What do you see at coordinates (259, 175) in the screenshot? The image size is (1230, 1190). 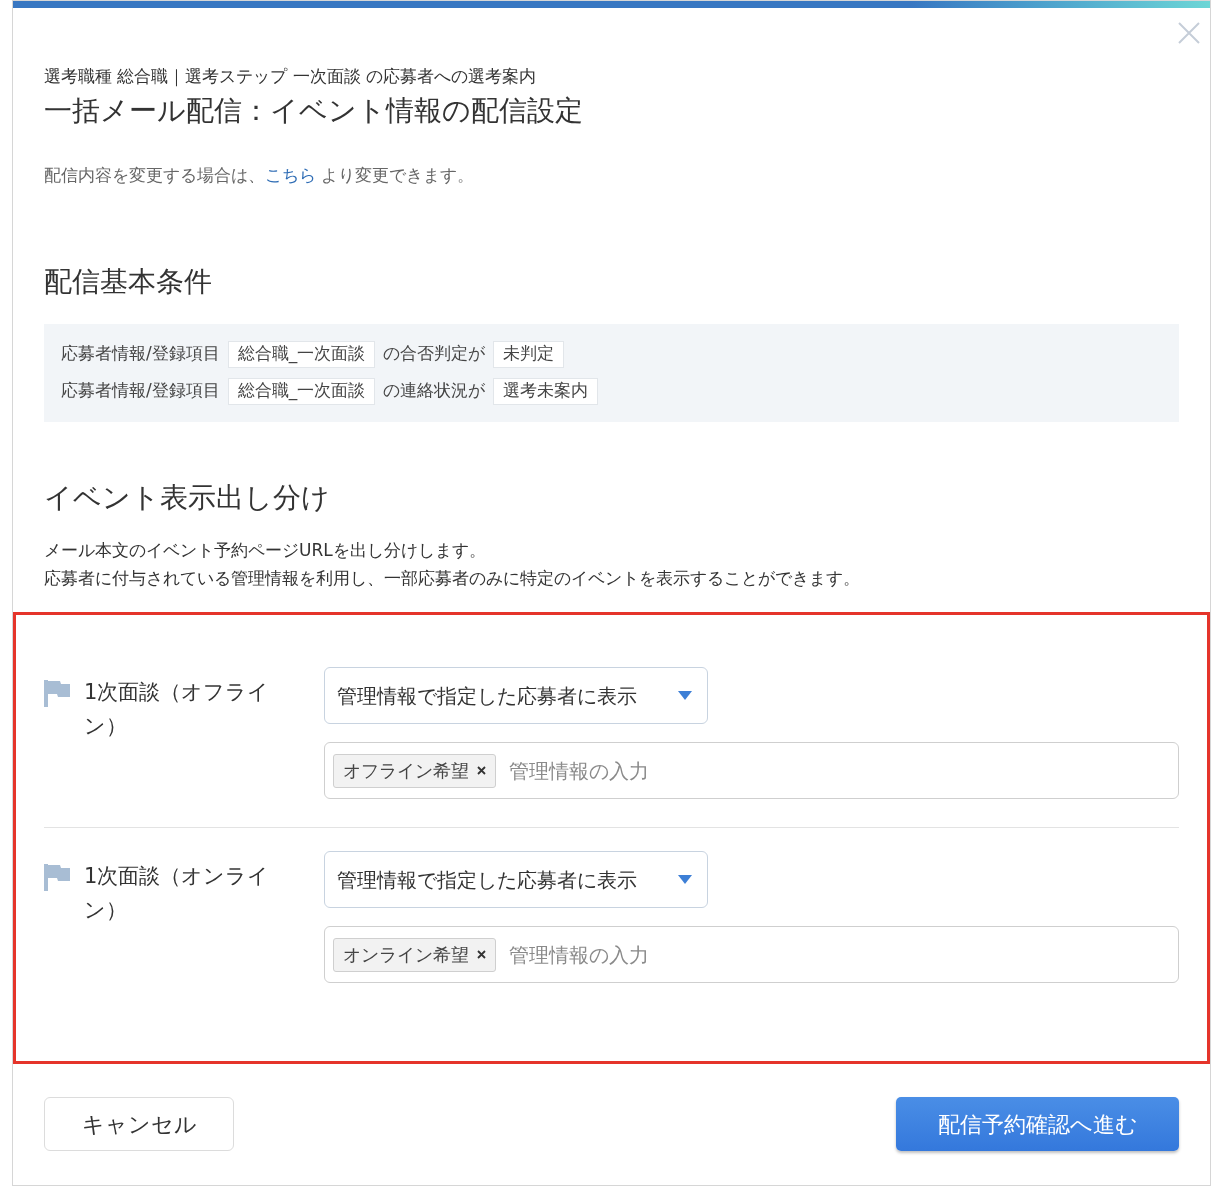 I see `note-text: 配信内容を変更する場合は、こちら より変更できます。` at bounding box center [259, 175].